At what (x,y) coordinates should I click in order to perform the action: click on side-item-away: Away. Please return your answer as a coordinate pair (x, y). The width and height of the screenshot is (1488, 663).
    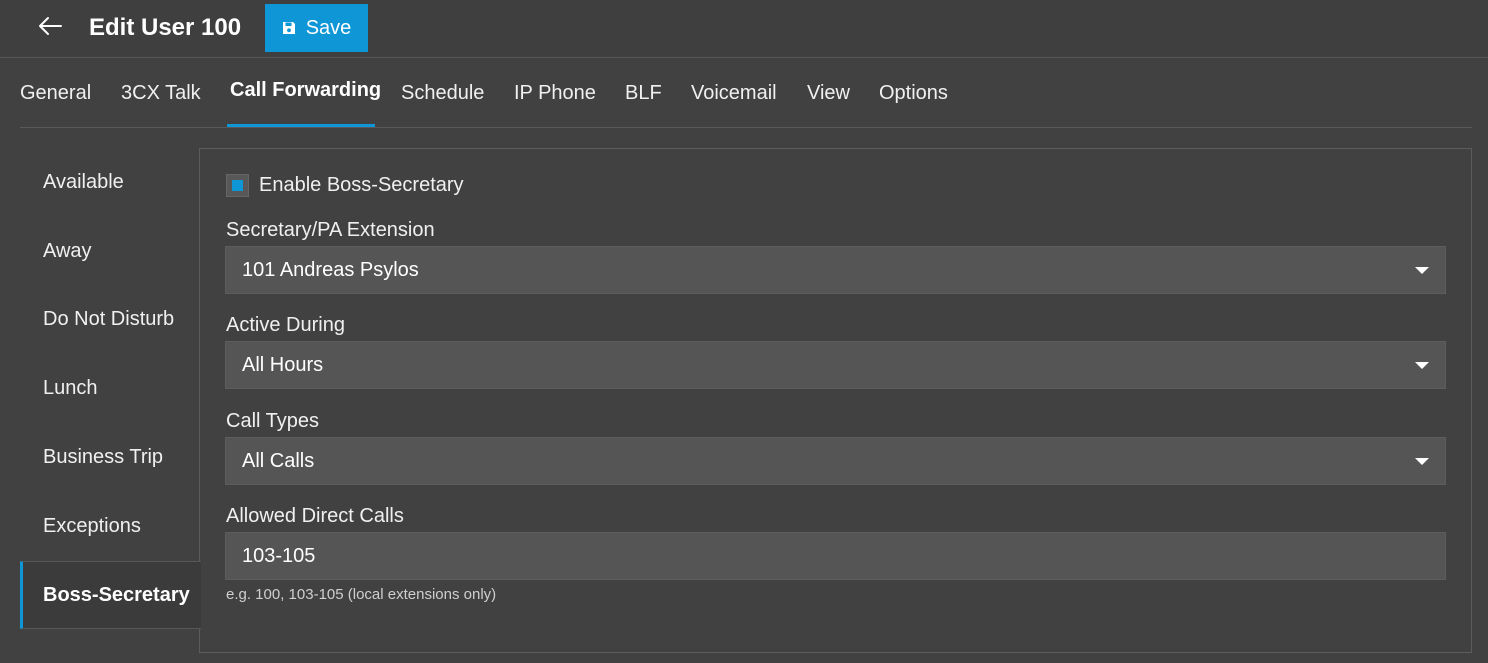
    Looking at the image, I should click on (110, 251).